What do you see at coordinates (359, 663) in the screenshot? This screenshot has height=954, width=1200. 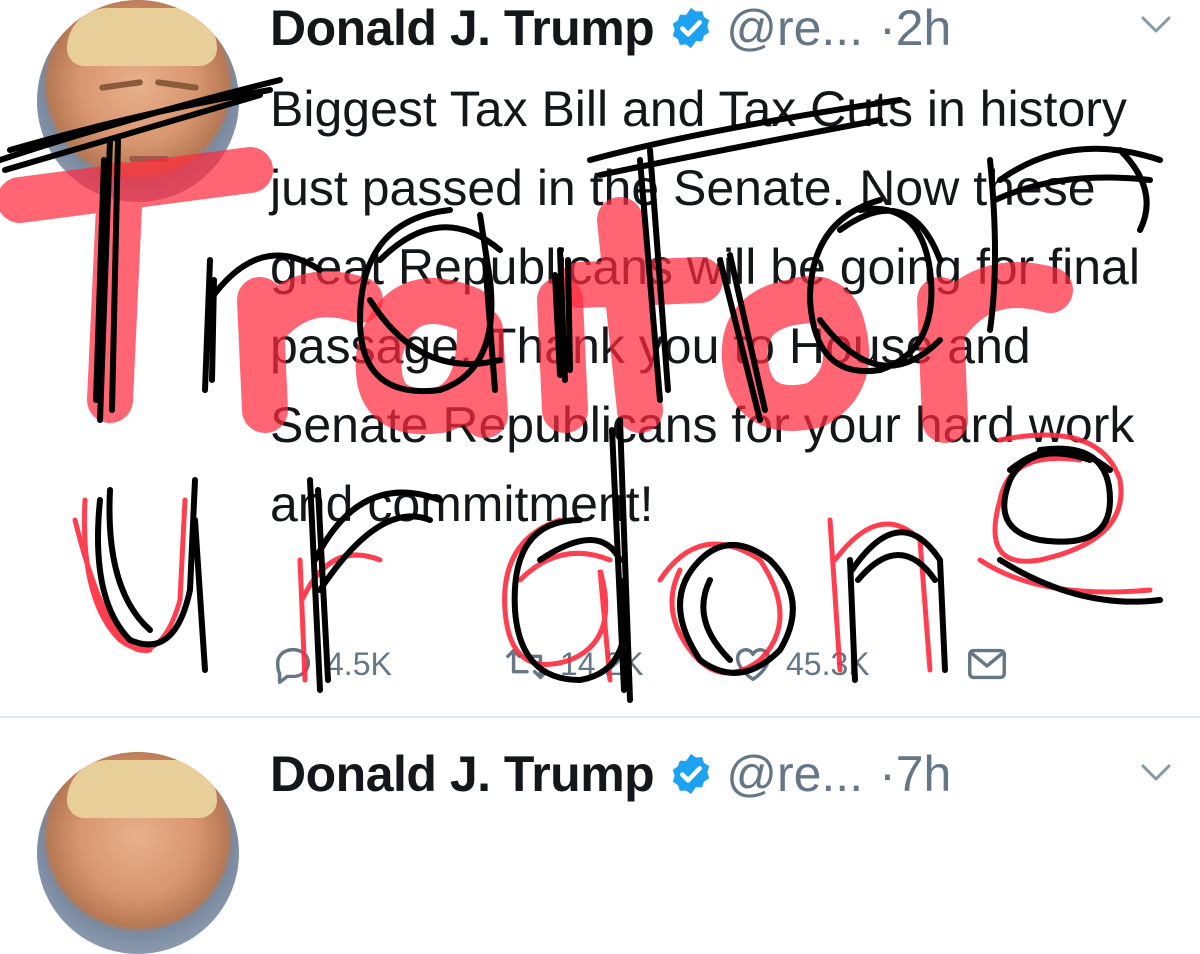 I see `reply-count: 4.5K` at bounding box center [359, 663].